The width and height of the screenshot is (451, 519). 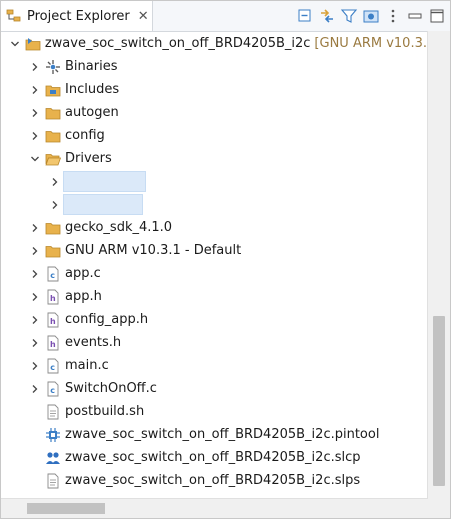 What do you see at coordinates (214, 273) in the screenshot?
I see `tree-row-app-c: c app.c` at bounding box center [214, 273].